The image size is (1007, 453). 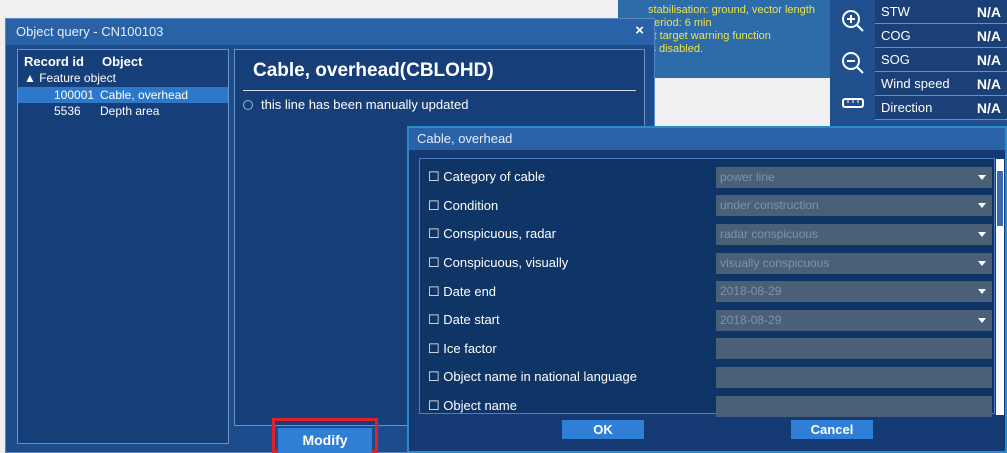 I want to click on nav-row-sog: SOG N/A, so click(x=941, y=60).